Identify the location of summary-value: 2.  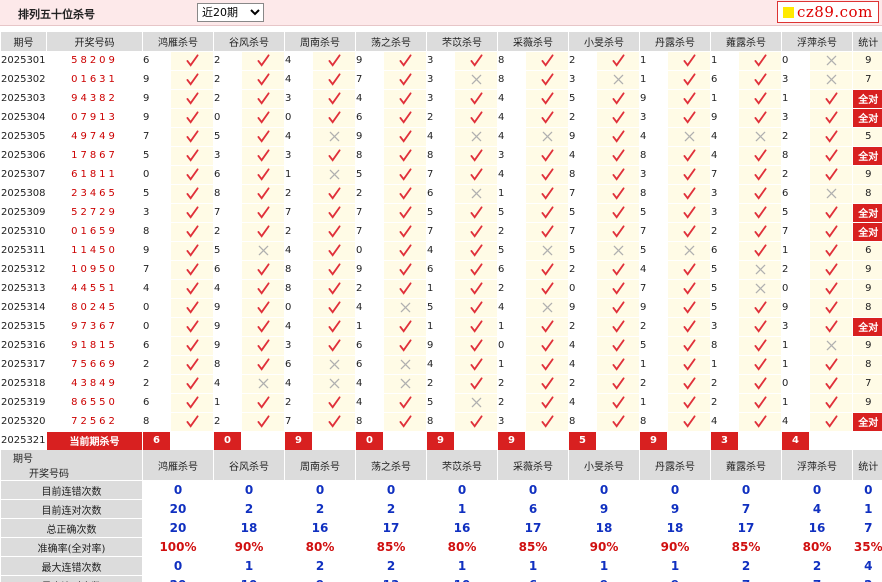
(391, 509).